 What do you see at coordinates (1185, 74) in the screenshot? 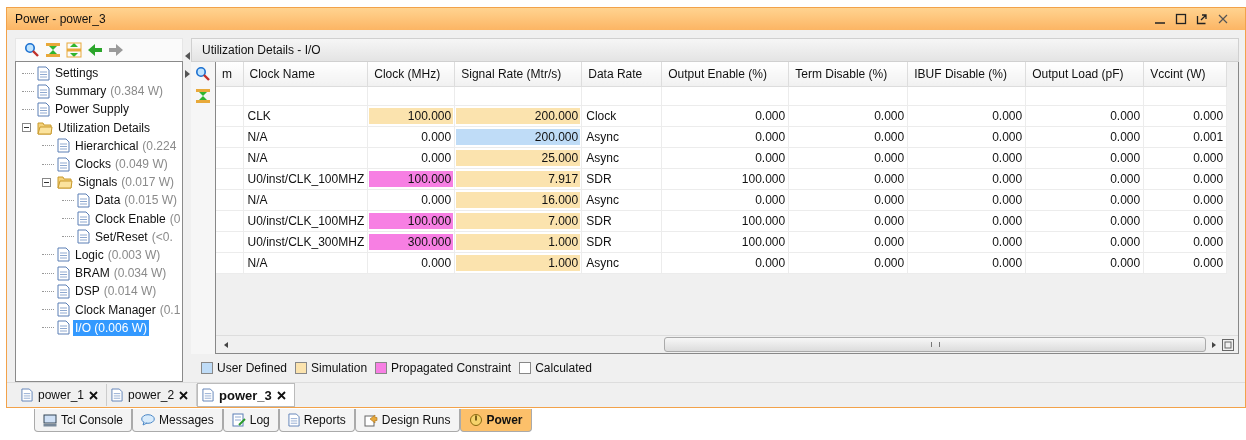
I see `column-header: Vccint (W)` at bounding box center [1185, 74].